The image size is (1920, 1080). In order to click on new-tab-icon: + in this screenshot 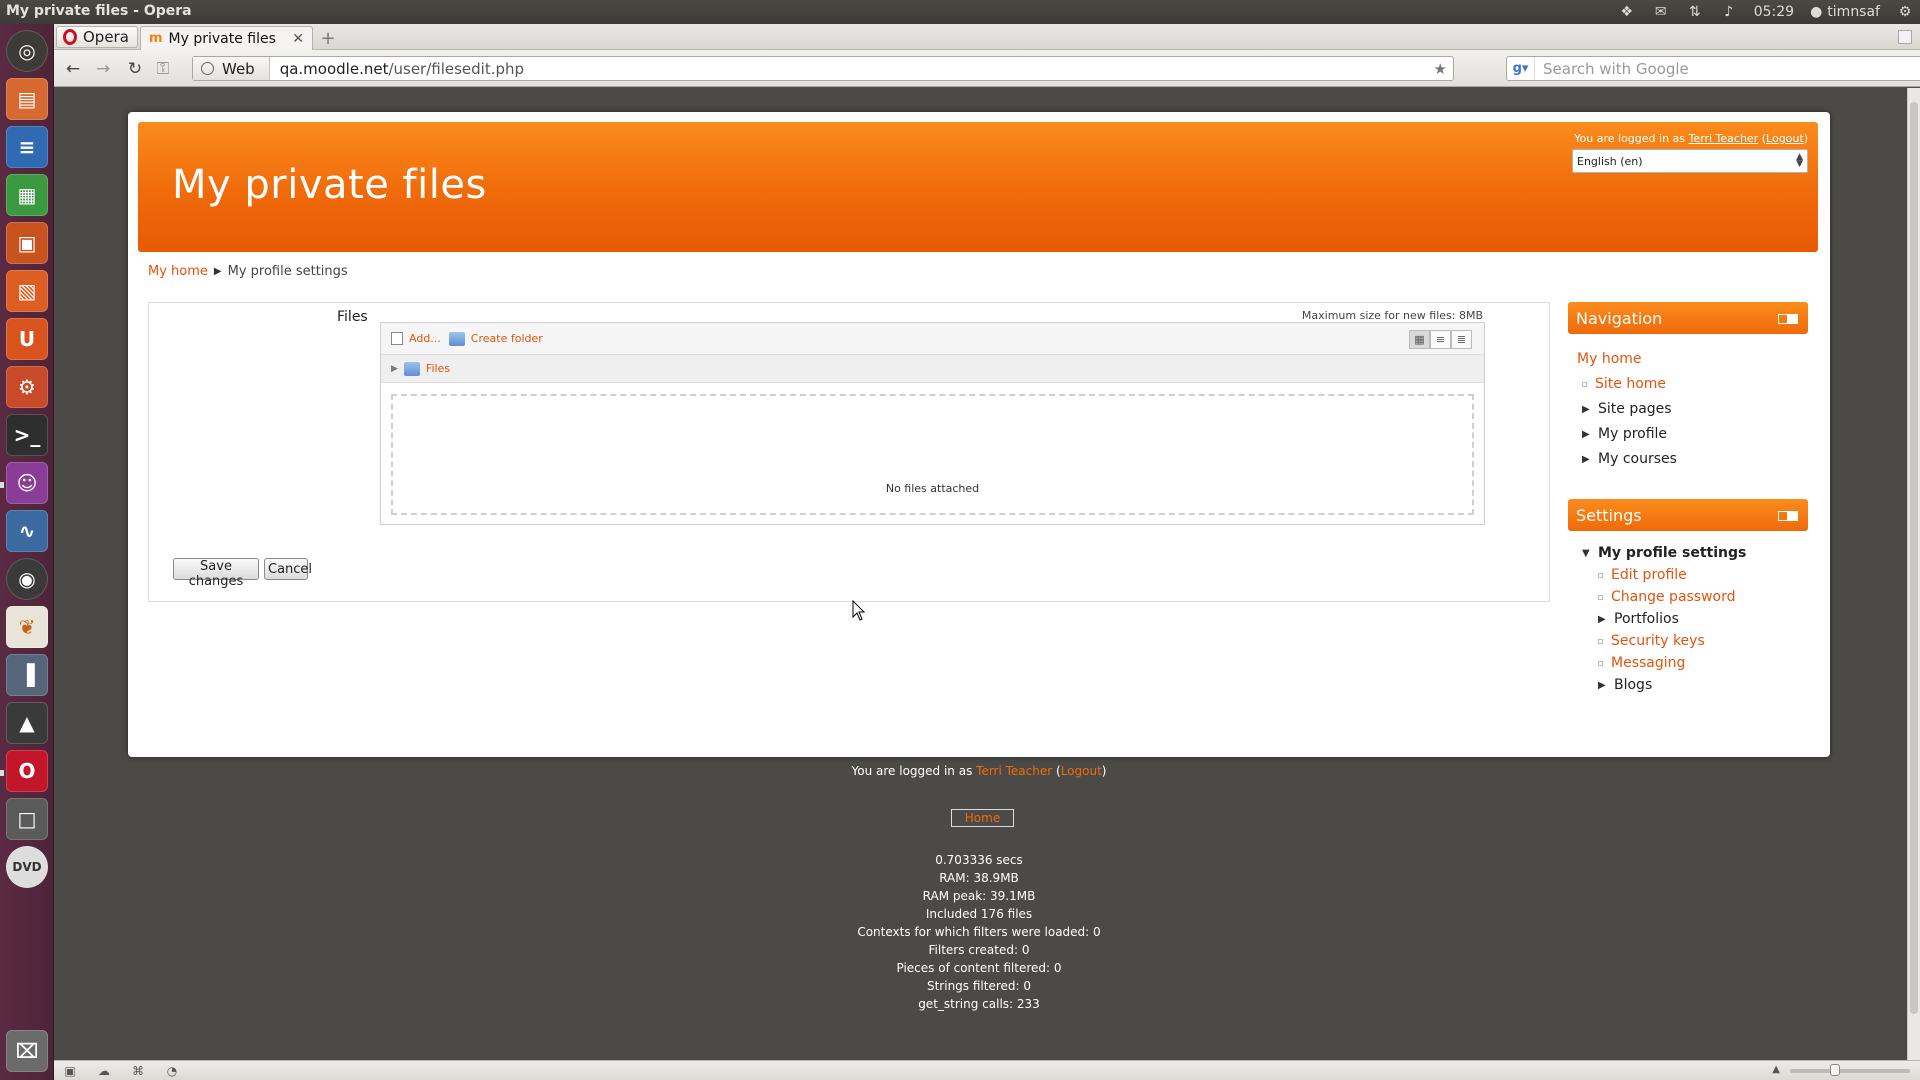, I will do `click(328, 38)`.